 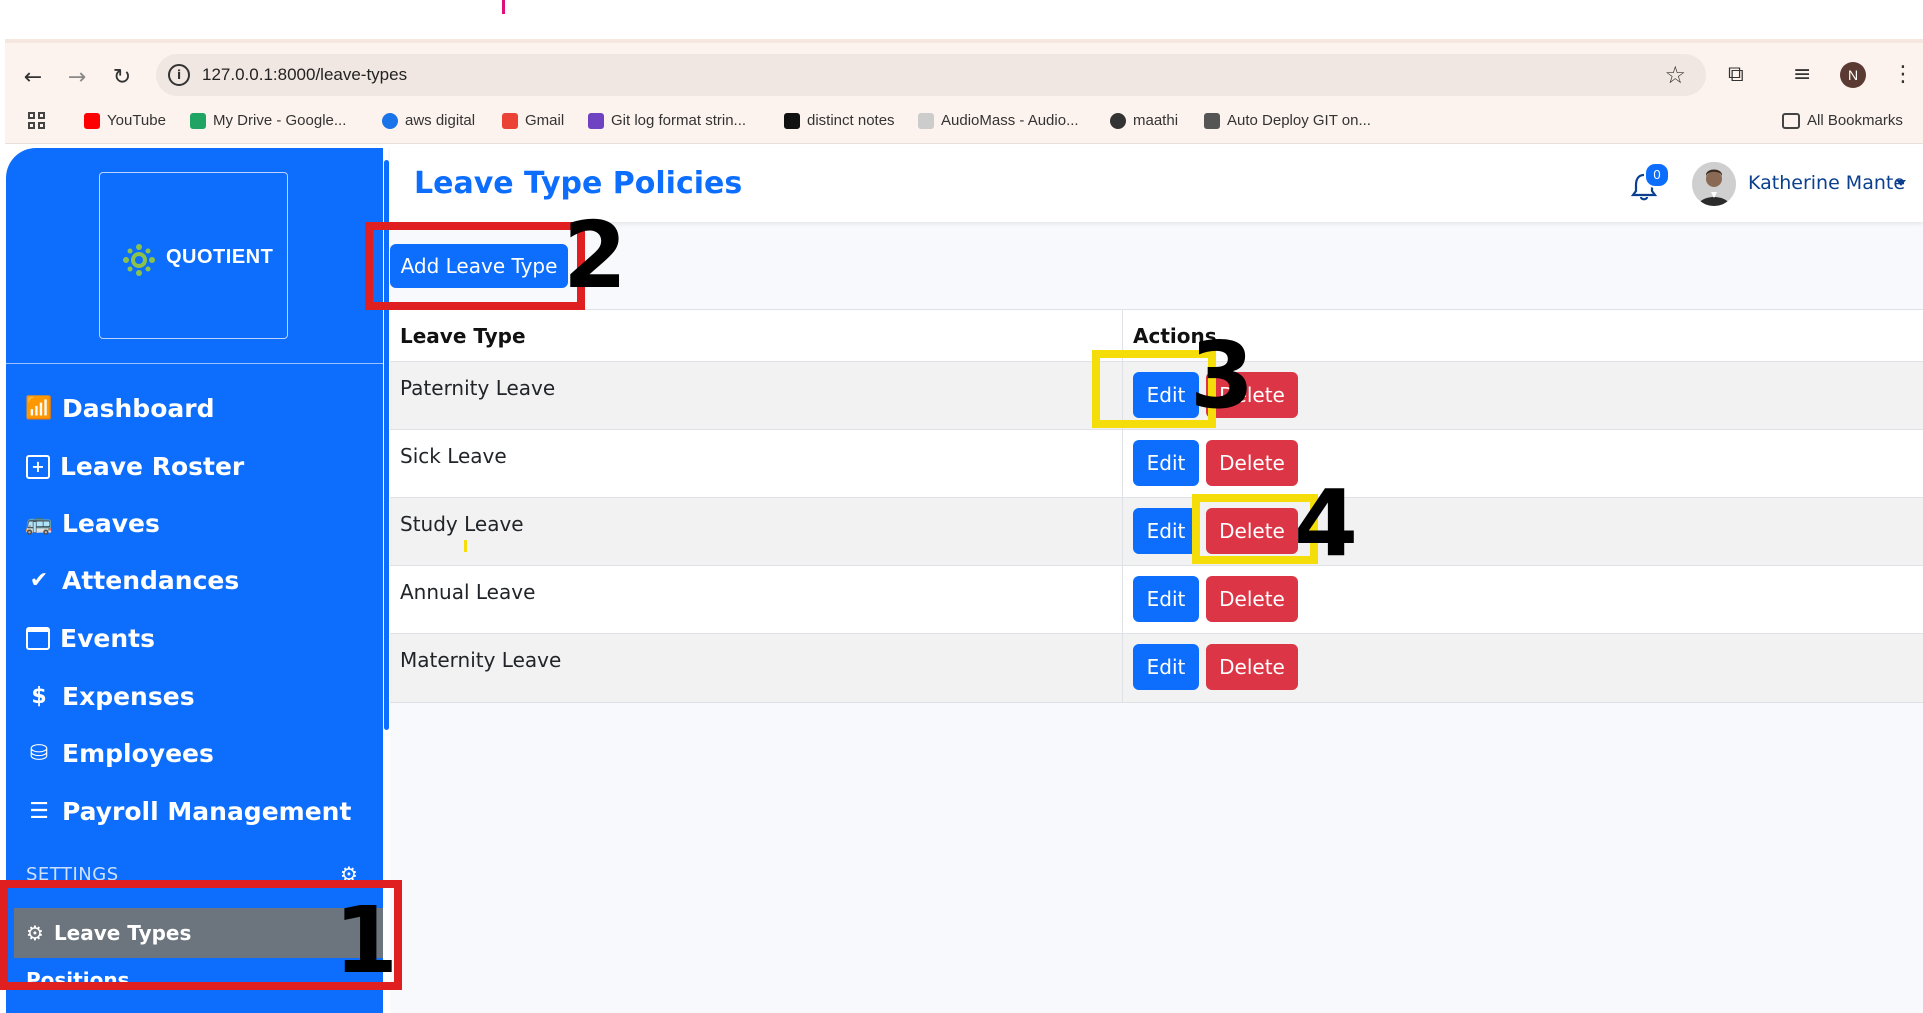 I want to click on column-header-leave-type: Leave Type, so click(x=463, y=336).